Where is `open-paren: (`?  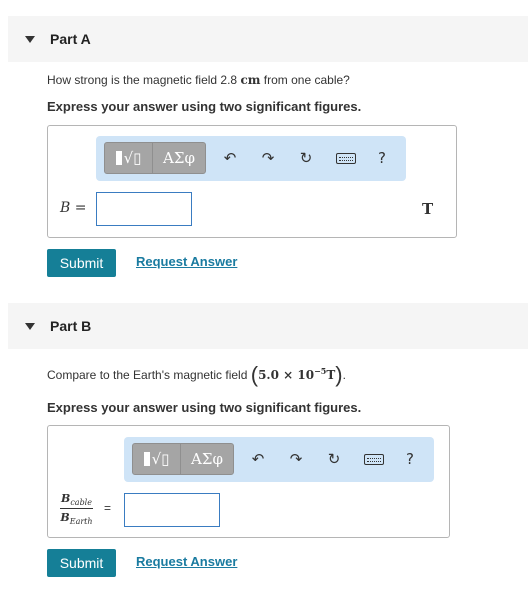
open-paren: ( is located at coordinates (254, 374).